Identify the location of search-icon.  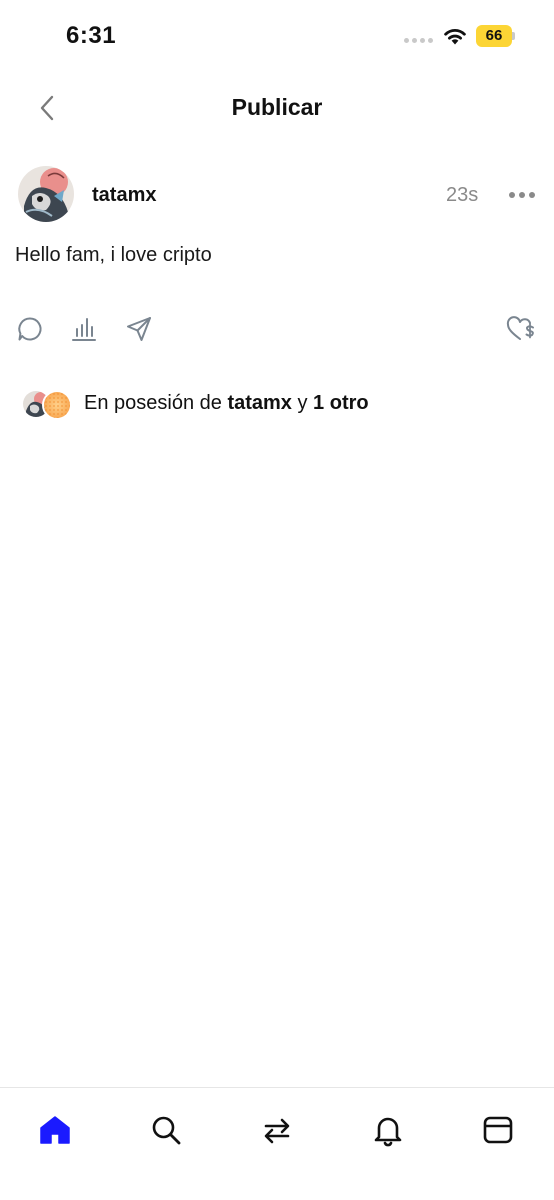
(166, 1130).